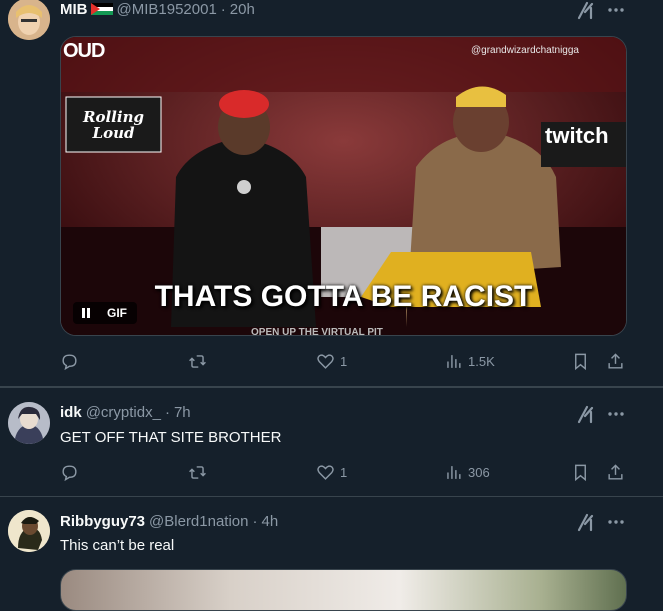  I want to click on views-button: 306, so click(467, 472).